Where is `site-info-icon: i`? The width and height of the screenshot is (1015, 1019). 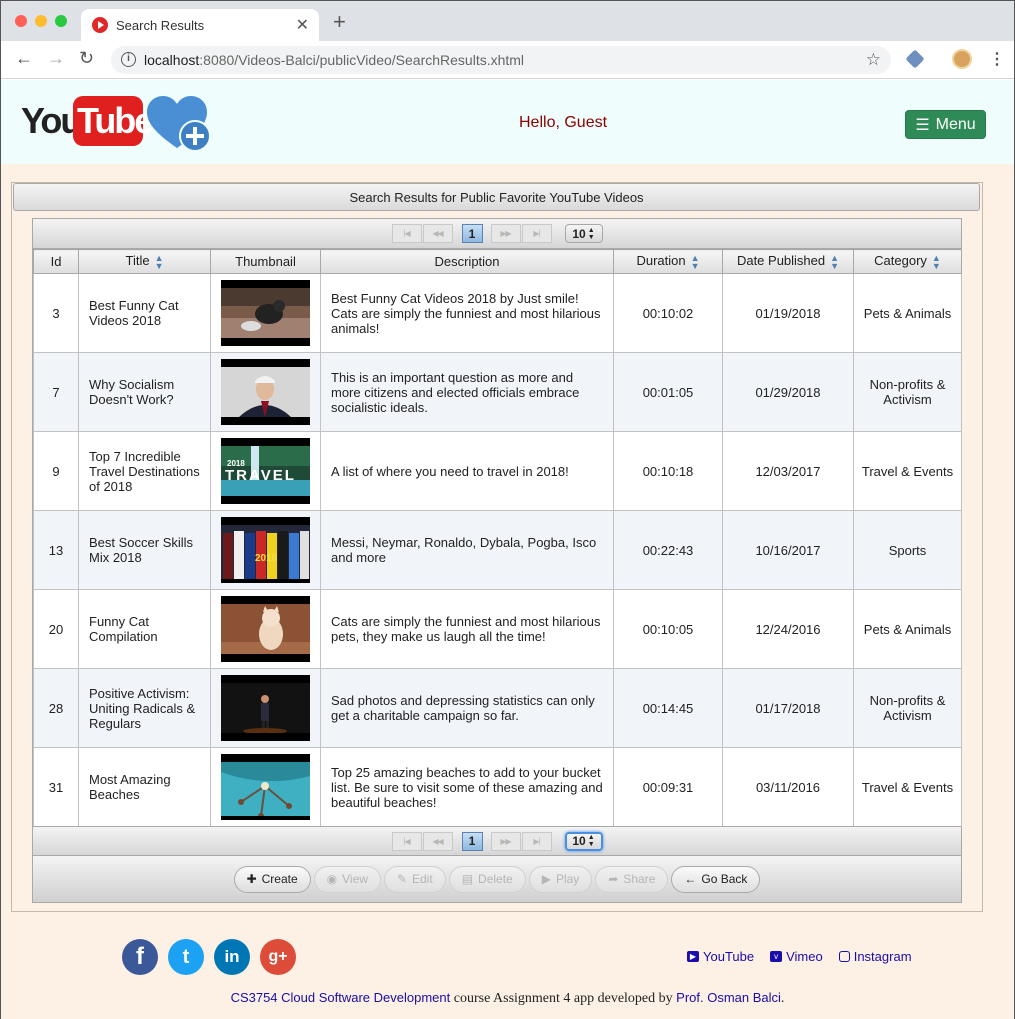 site-info-icon: i is located at coordinates (128, 59).